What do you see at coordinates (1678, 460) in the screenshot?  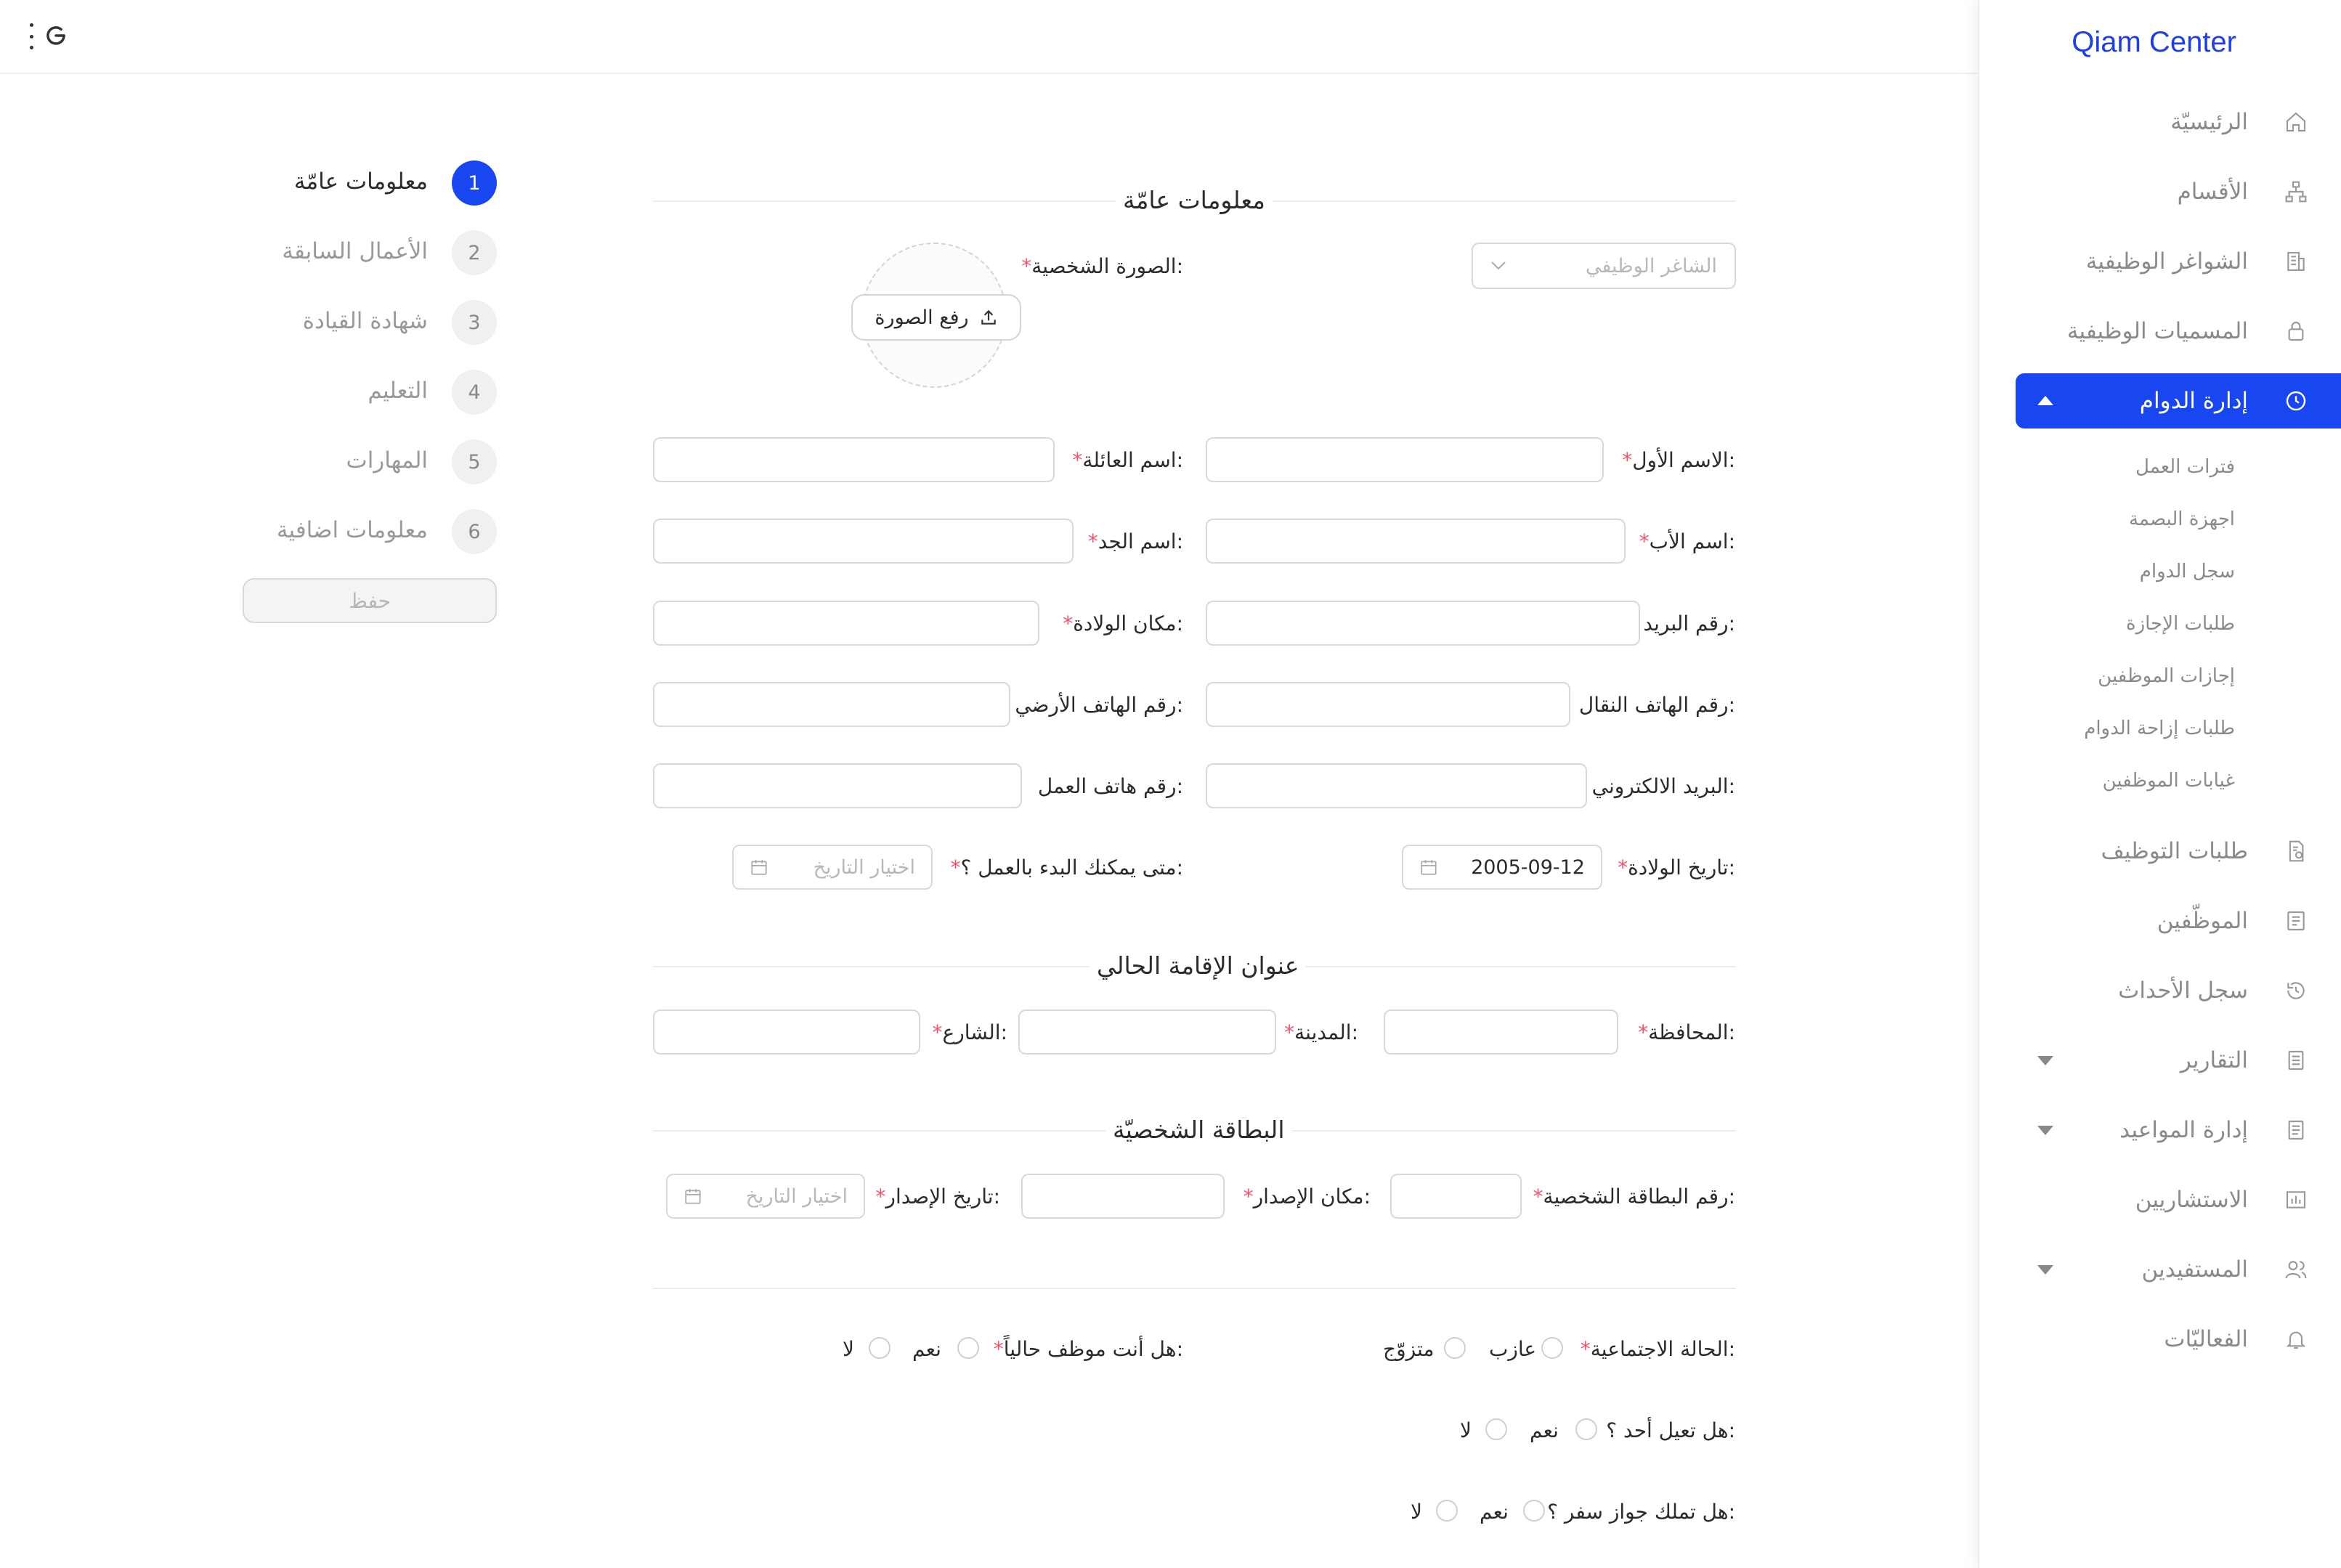 I see `first-name-label: *الاسم الأول:` at bounding box center [1678, 460].